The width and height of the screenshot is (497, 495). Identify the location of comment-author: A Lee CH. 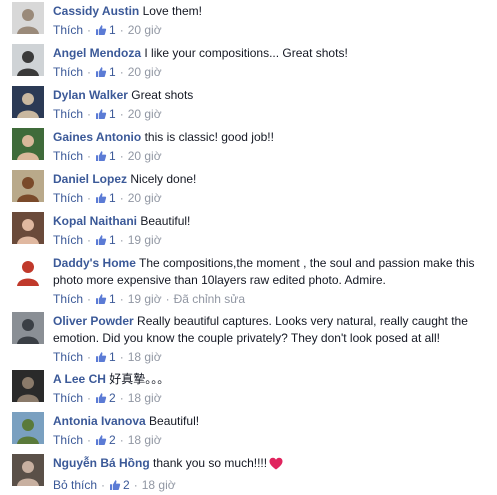
(79, 379).